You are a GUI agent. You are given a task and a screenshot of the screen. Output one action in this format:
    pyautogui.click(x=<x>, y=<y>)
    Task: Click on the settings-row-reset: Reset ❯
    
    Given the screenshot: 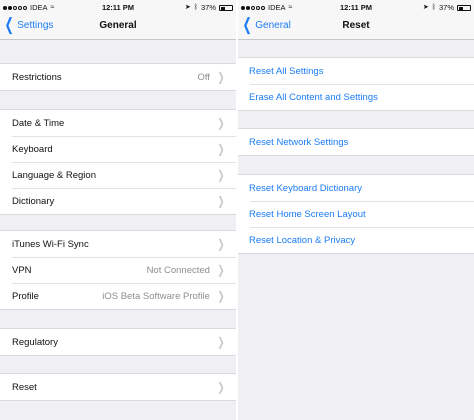 What is the action you would take?
    pyautogui.click(x=118, y=387)
    